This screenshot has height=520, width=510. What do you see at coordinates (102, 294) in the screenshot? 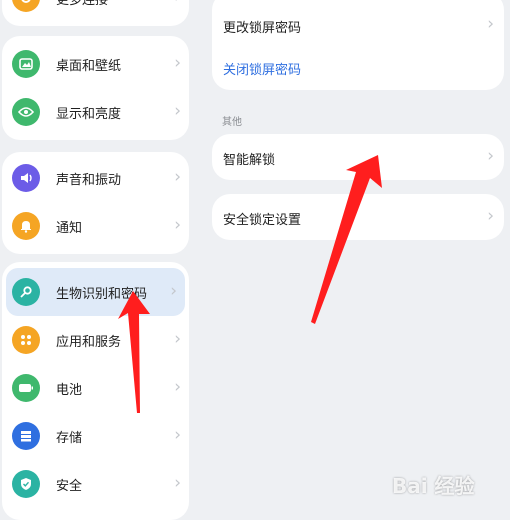
I see `sidebar-item-label: 生物识别和密码` at bounding box center [102, 294].